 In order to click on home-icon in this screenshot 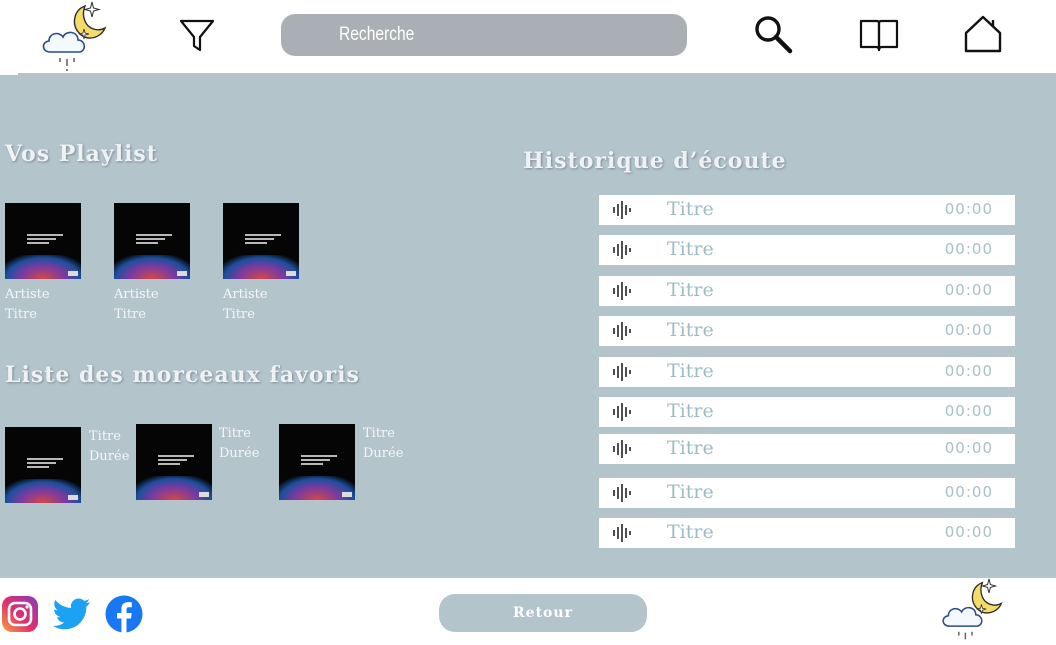, I will do `click(983, 34)`.